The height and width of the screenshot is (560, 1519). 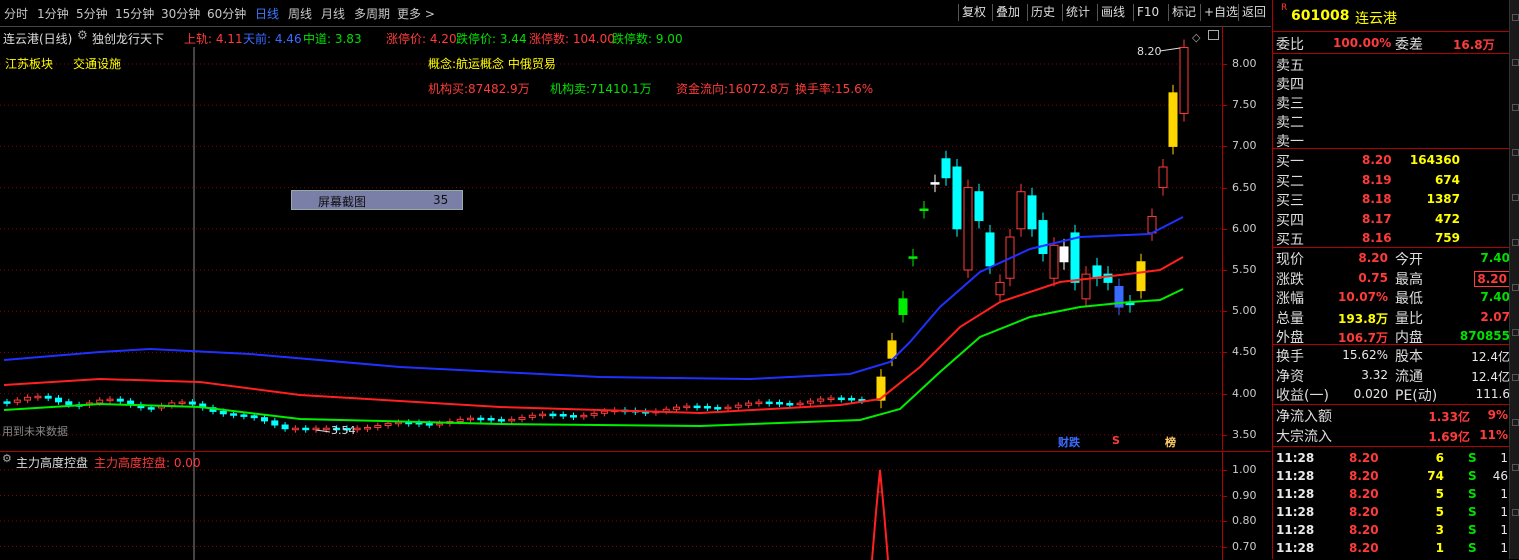 What do you see at coordinates (1253, 12) in the screenshot?
I see `toolbar-button-8: 返回` at bounding box center [1253, 12].